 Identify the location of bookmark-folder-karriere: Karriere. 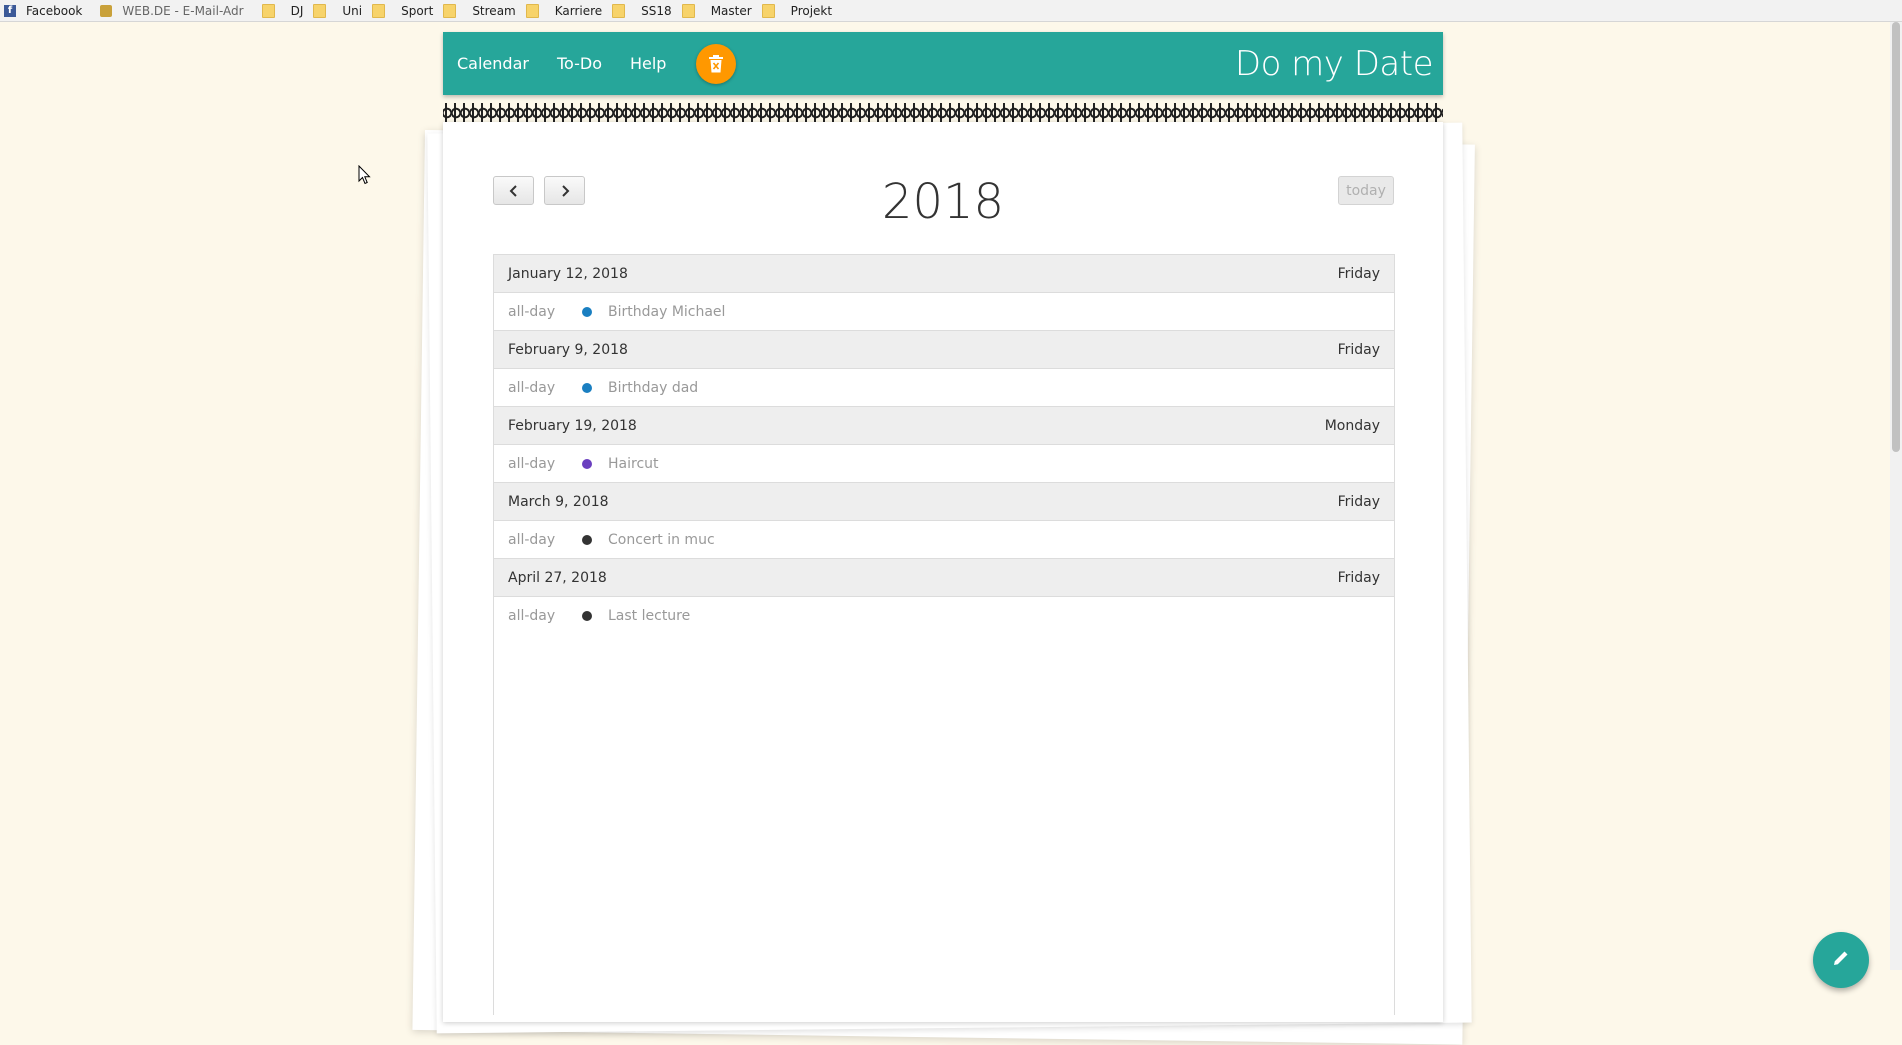
(565, 10).